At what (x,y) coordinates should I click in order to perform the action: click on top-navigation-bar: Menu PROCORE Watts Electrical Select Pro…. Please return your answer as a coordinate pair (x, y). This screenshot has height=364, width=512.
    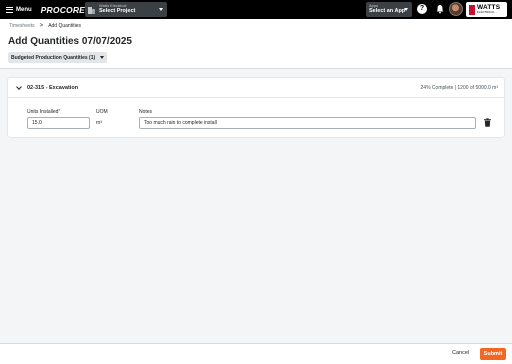
    Looking at the image, I should click on (256, 9).